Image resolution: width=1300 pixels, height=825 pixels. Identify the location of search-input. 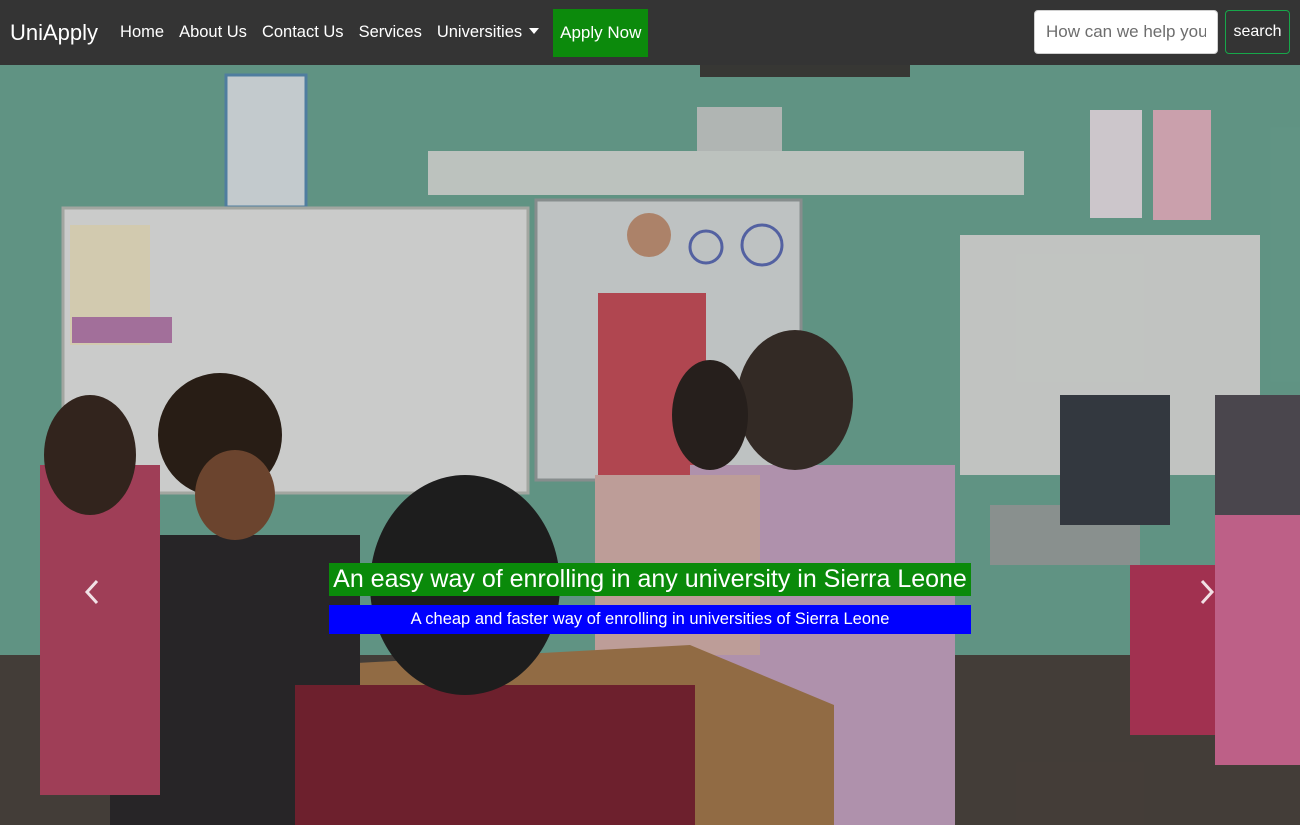
(1126, 32).